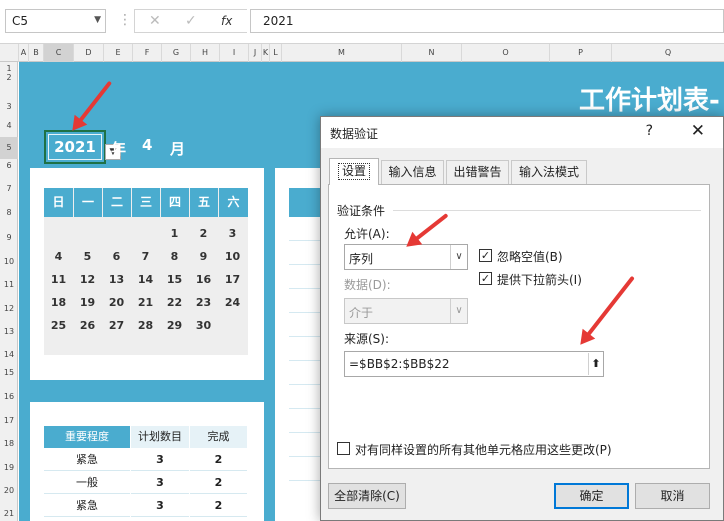  I want to click on calendar-day: 5, so click(87, 256).